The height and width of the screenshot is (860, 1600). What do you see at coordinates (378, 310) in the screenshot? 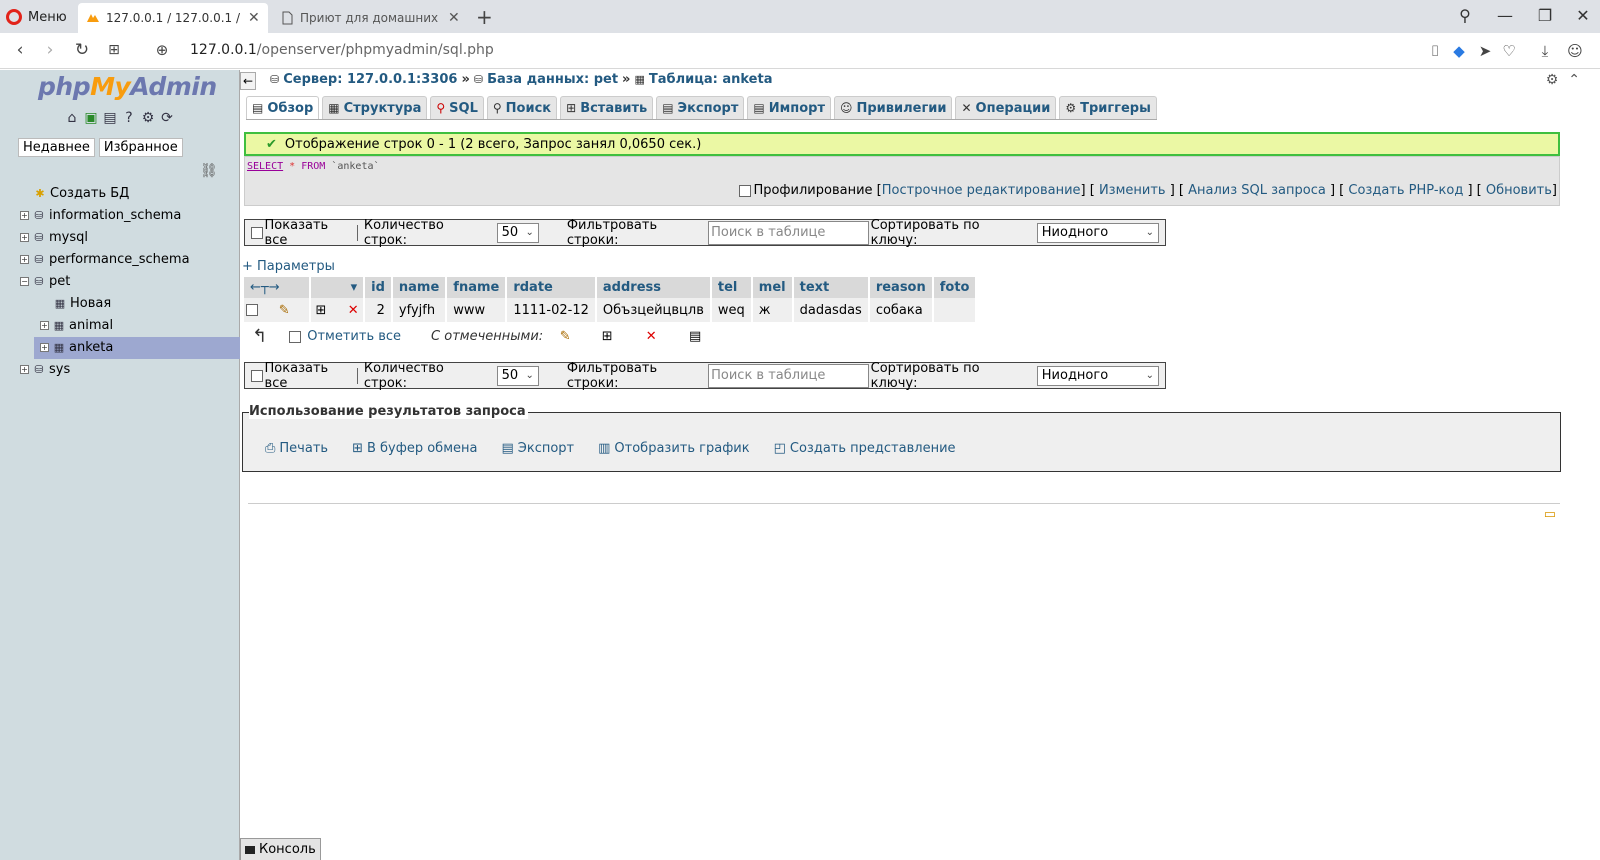
I see `cell-id: 2` at bounding box center [378, 310].